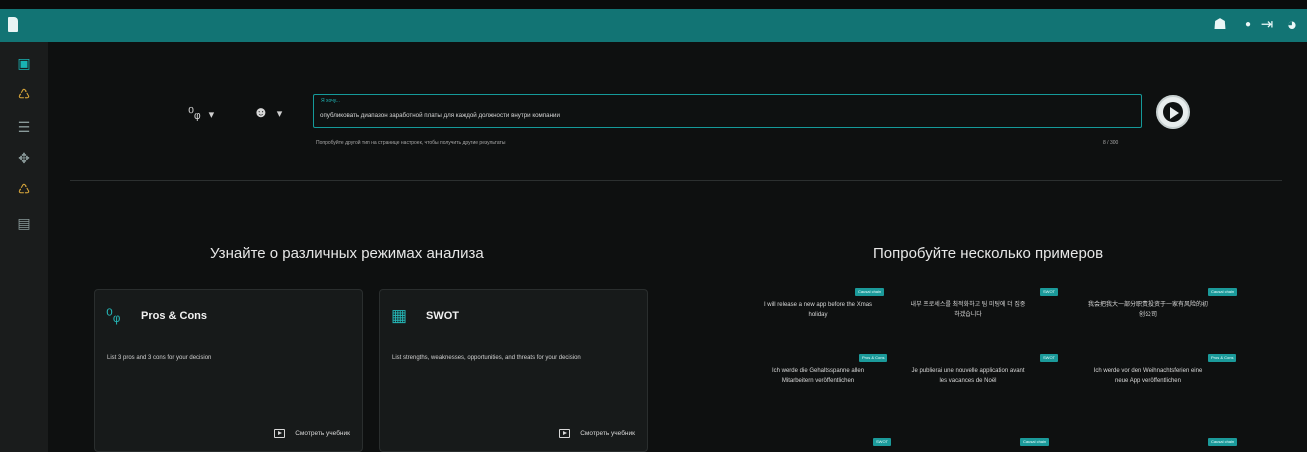 This screenshot has width=1307, height=452. I want to click on learn-modes-title: Узнайте о различных режимах анализа, so click(347, 253).